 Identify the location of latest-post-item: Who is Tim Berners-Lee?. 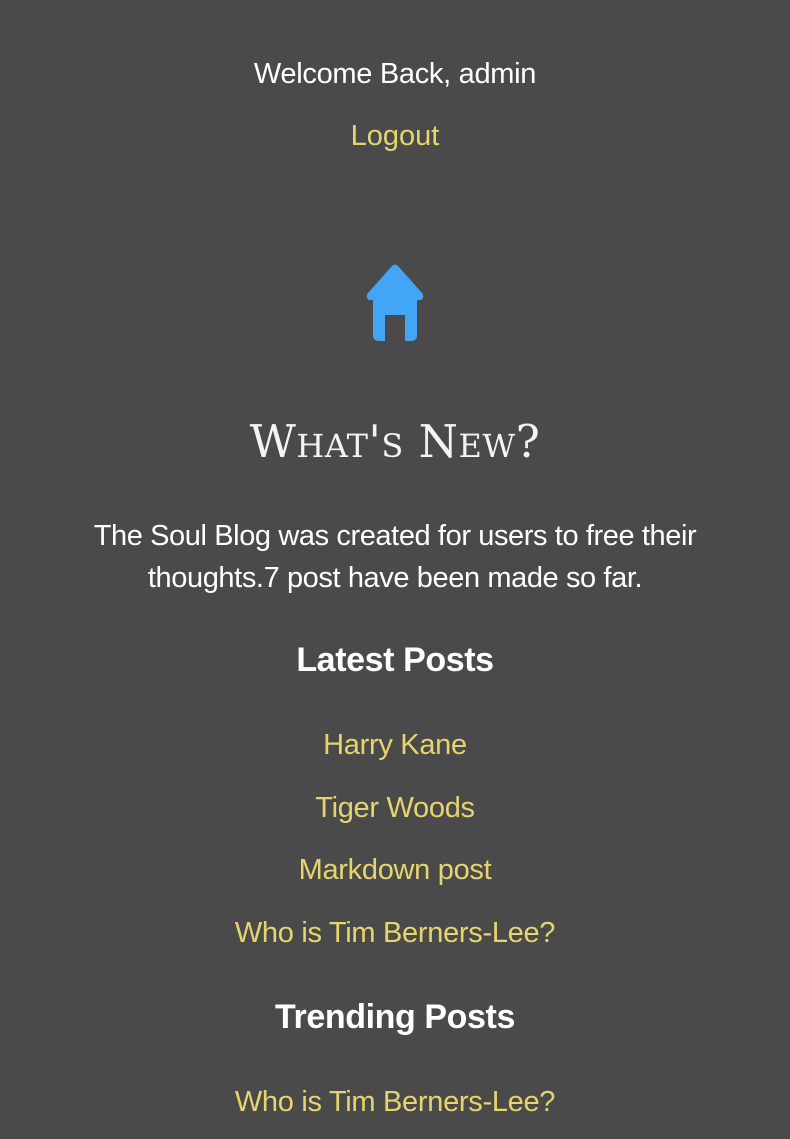
(395, 933).